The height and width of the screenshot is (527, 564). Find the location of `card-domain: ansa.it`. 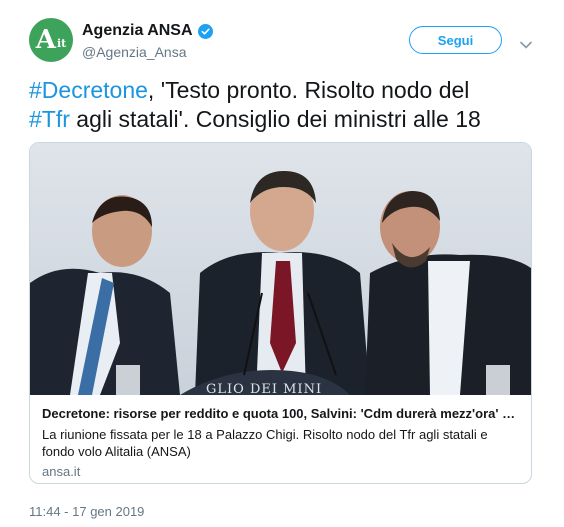

card-domain: ansa.it is located at coordinates (61, 471).